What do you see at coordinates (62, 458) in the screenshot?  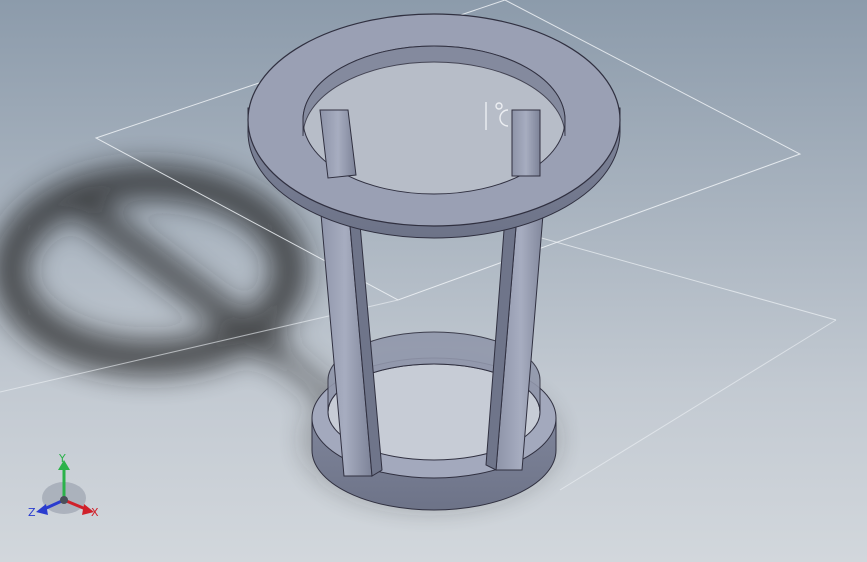 I see `triad-y-label: Y` at bounding box center [62, 458].